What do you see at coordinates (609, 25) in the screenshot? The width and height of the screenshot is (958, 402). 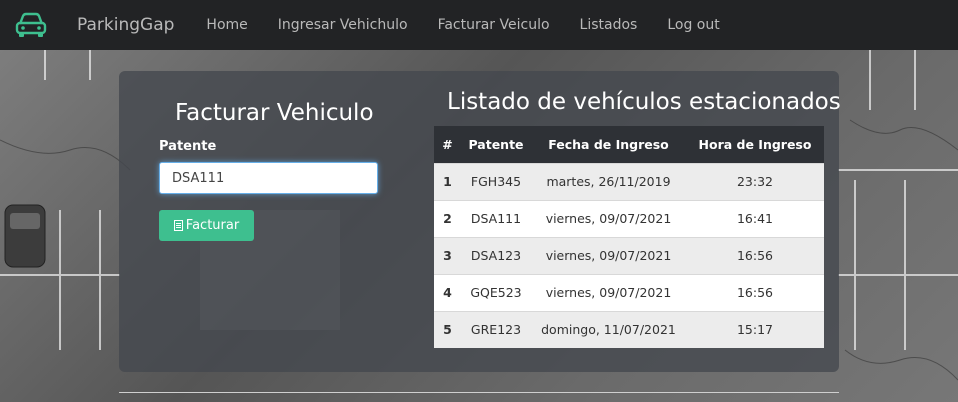 I see `nav-listados: Listados` at bounding box center [609, 25].